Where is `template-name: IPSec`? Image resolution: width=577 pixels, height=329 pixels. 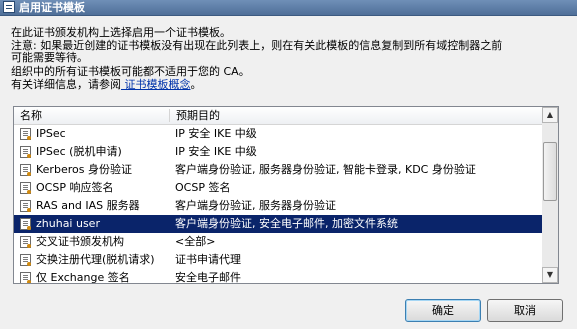
template-name: IPSec is located at coordinates (51, 133).